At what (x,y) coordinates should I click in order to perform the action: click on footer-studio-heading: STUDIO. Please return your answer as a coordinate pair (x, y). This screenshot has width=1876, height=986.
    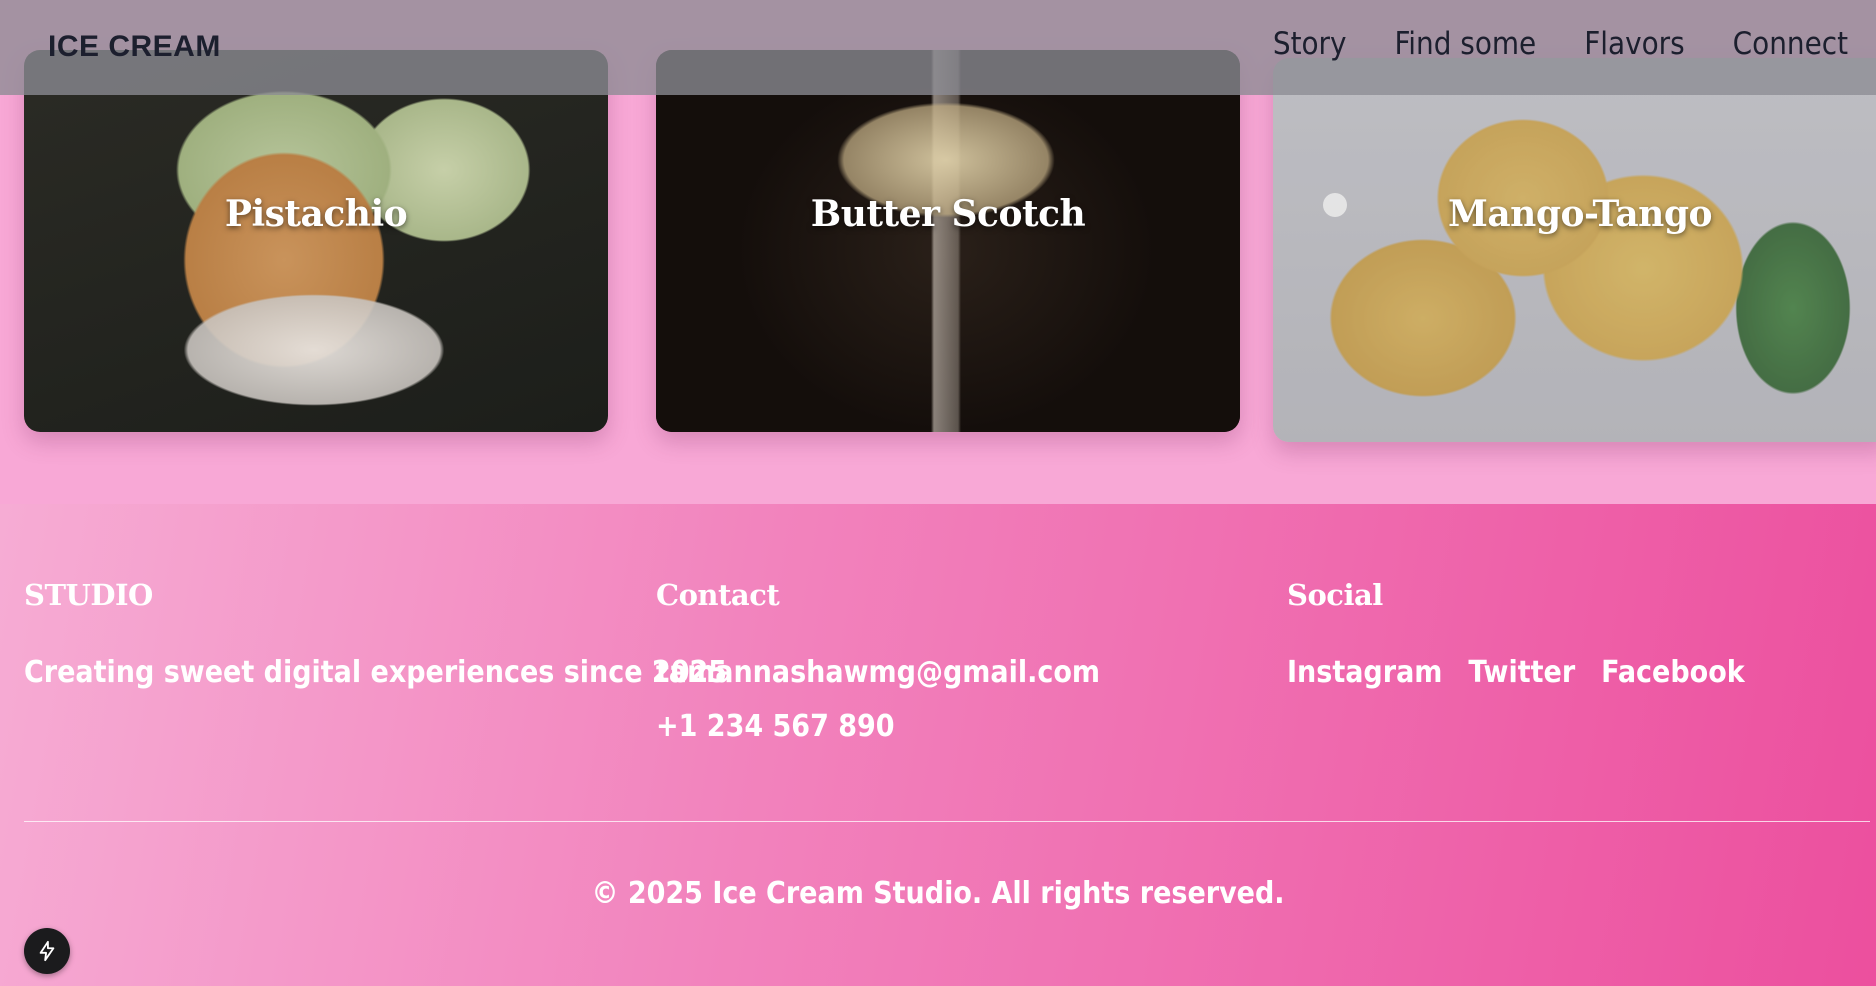
    Looking at the image, I should click on (88, 595).